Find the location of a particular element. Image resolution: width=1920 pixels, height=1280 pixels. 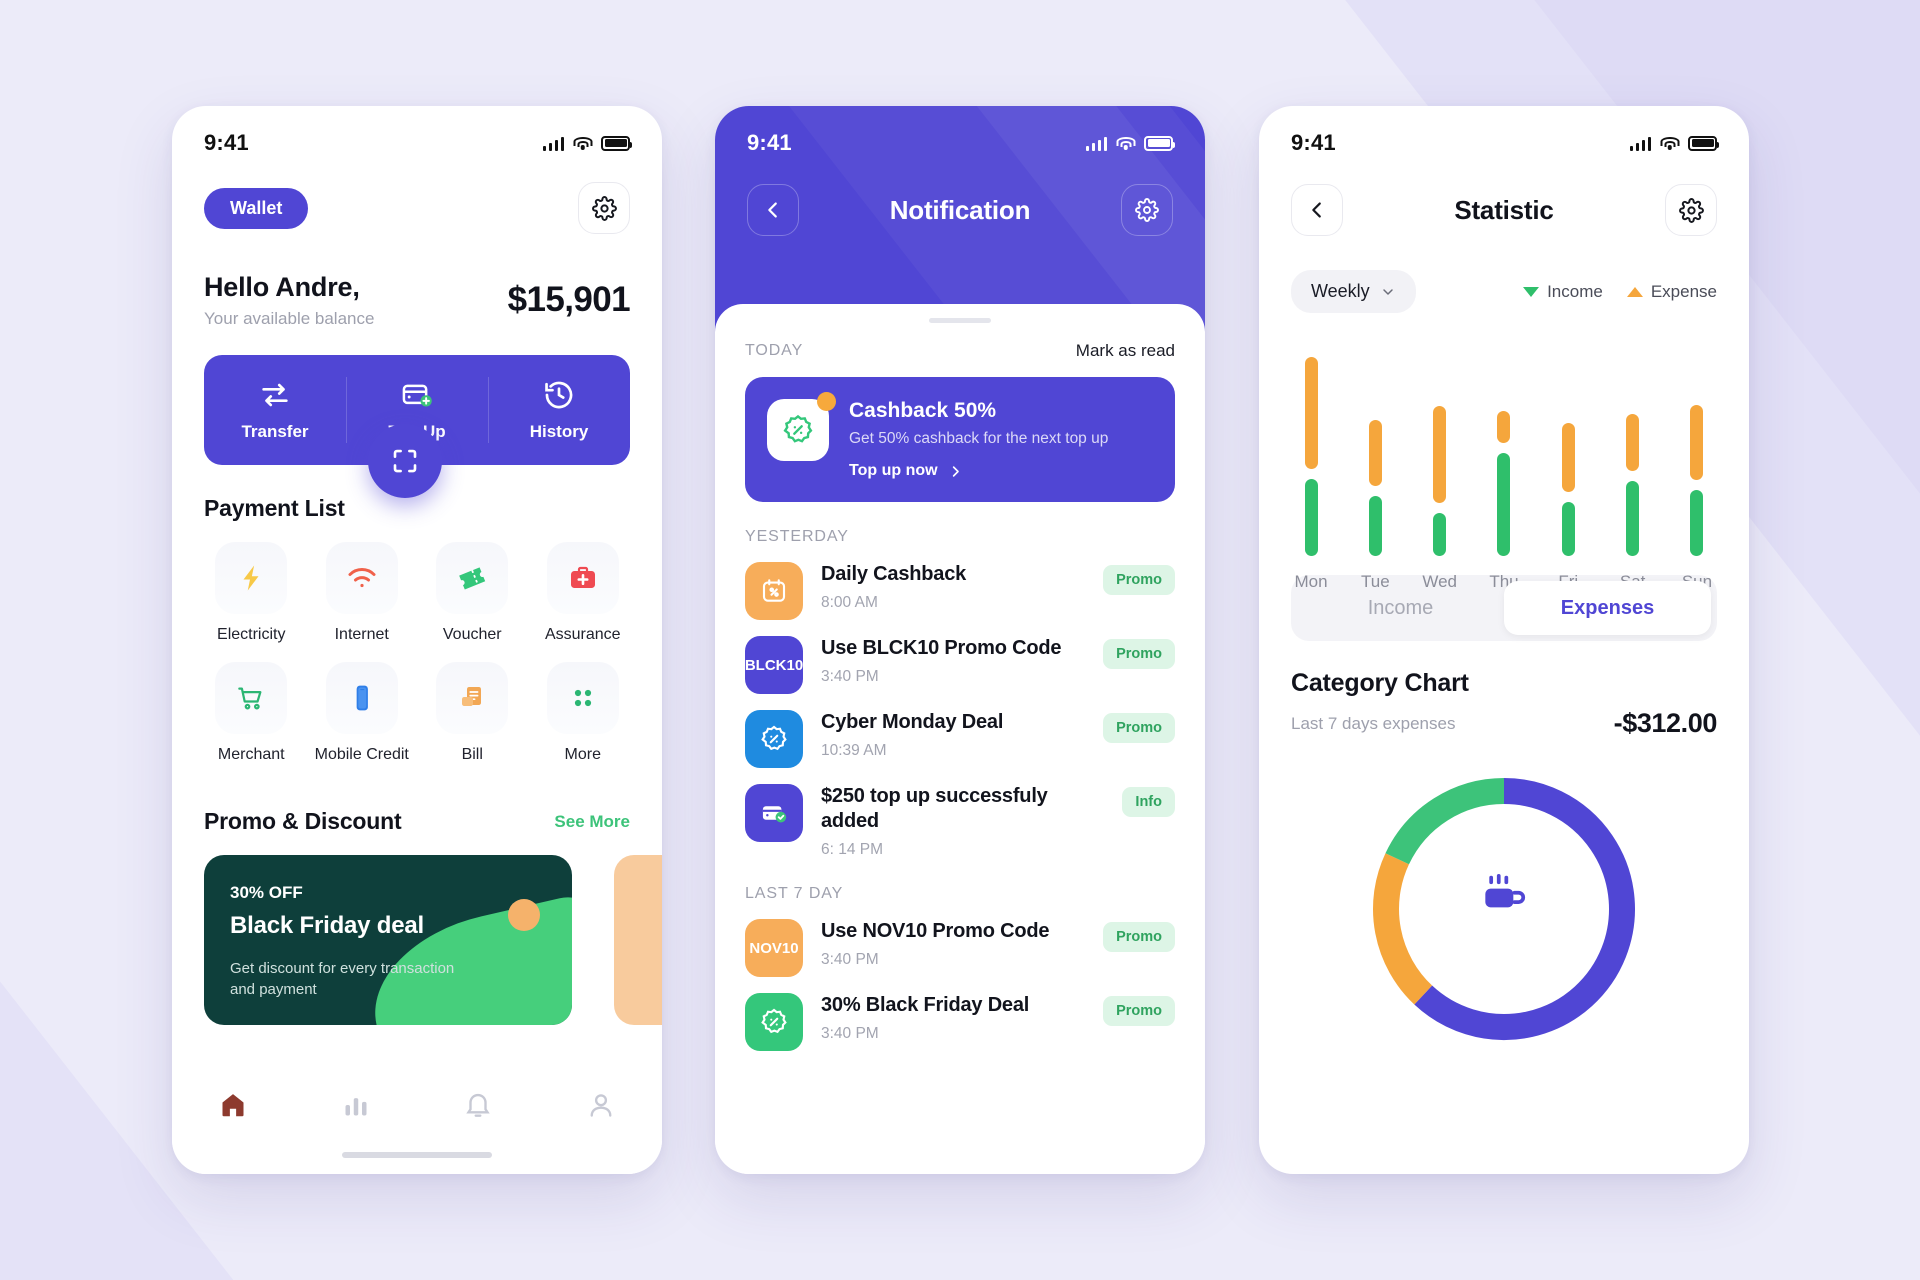

payment-item-voucher: Voucher is located at coordinates (472, 600).